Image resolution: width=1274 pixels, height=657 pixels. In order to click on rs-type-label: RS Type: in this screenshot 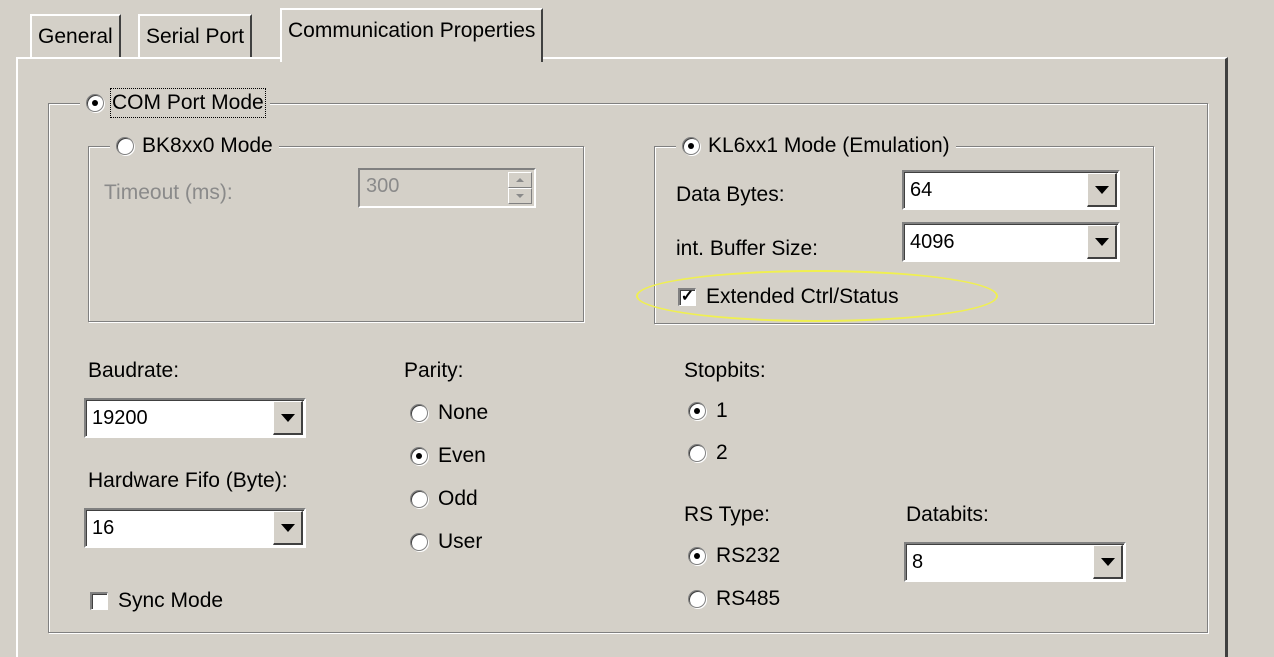, I will do `click(727, 514)`.